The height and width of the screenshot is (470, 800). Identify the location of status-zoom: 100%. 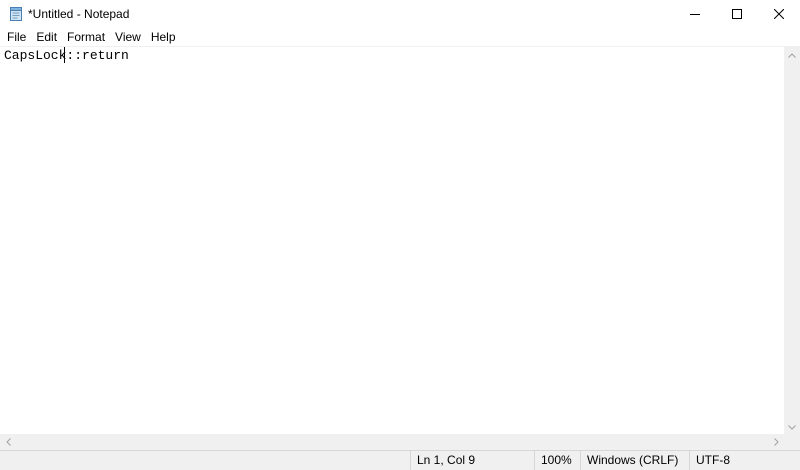
(557, 460).